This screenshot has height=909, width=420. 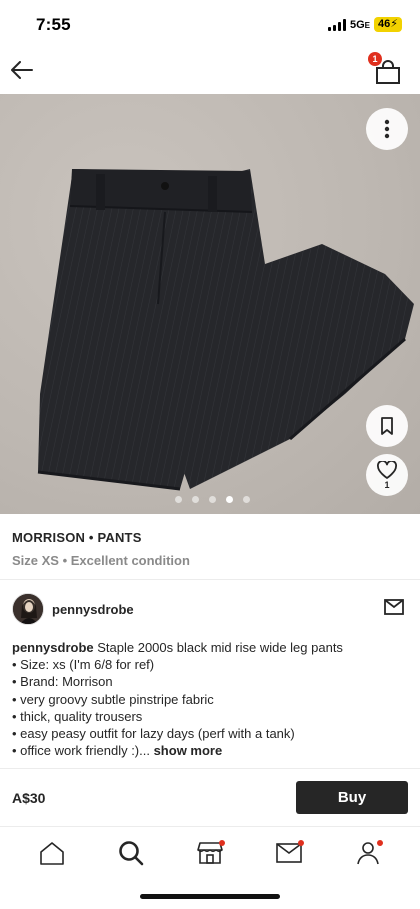 I want to click on tab-home, so click(x=52, y=853).